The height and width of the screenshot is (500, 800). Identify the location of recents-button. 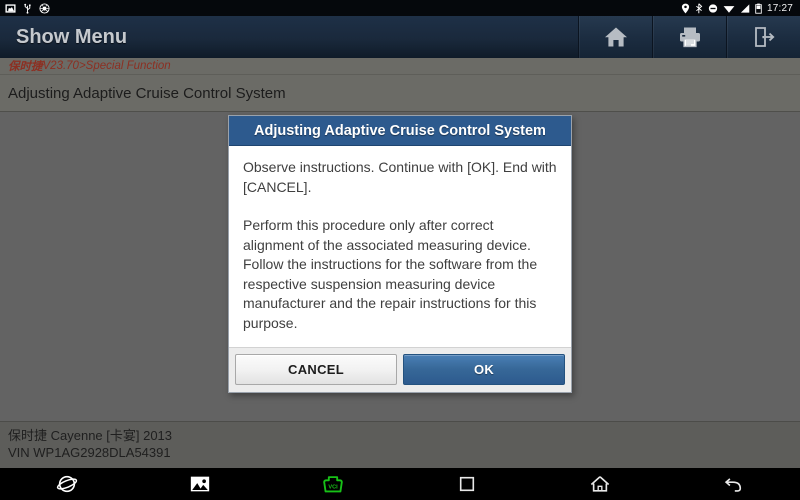
(466, 484).